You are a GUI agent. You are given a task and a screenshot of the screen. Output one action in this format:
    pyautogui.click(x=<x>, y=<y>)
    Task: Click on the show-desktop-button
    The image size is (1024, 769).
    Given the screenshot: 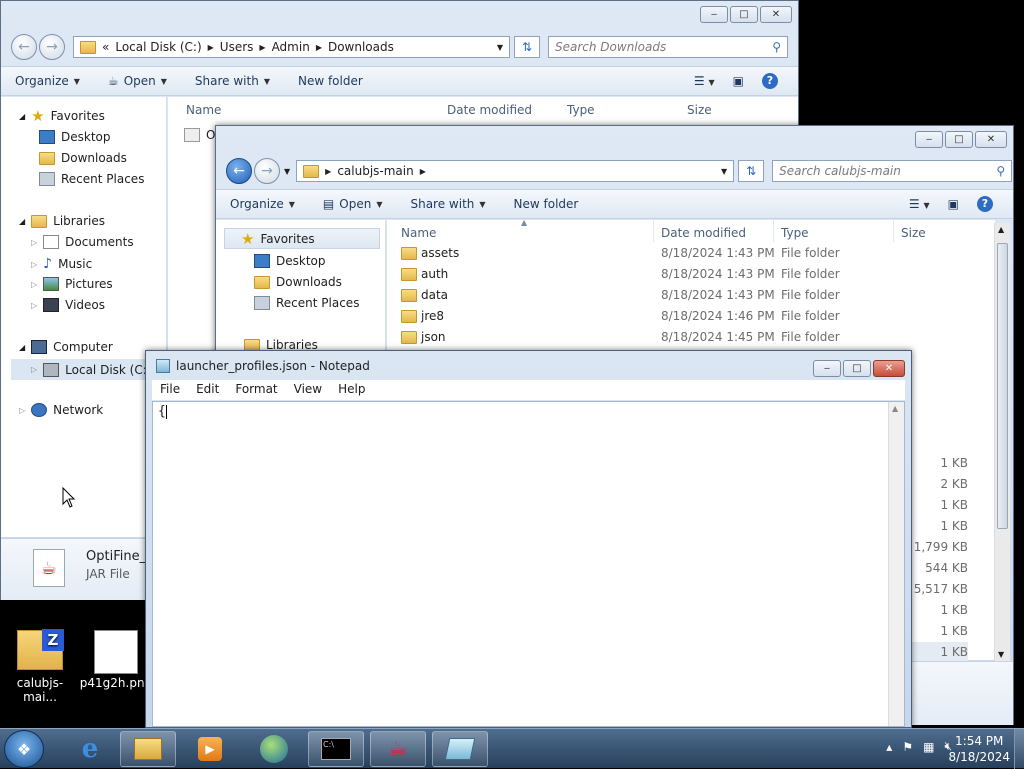 What is the action you would take?
    pyautogui.click(x=1019, y=749)
    